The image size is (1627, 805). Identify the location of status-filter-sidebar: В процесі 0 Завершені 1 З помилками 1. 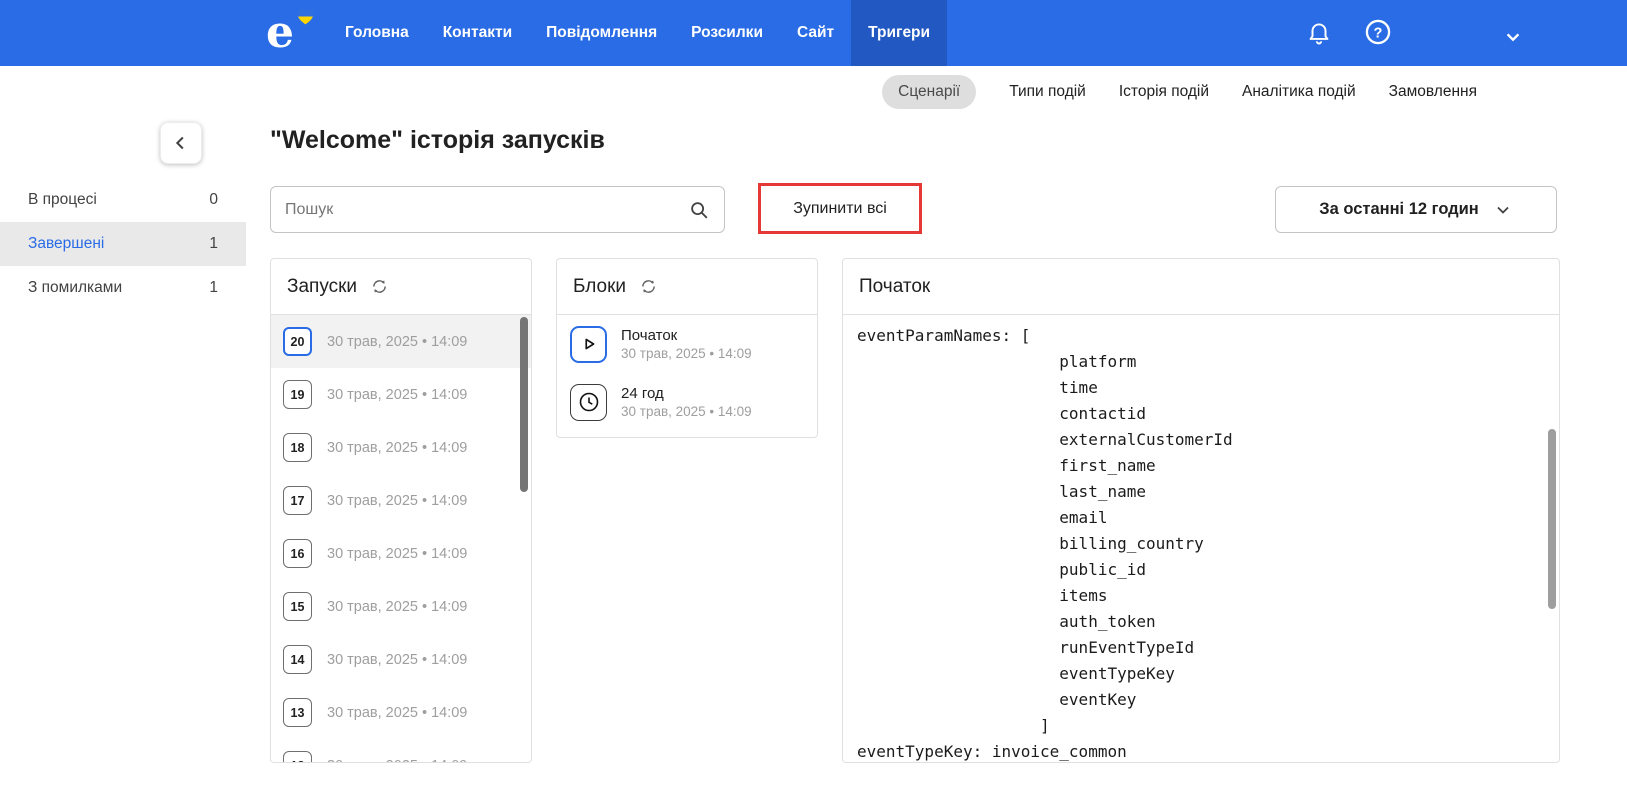
(123, 244).